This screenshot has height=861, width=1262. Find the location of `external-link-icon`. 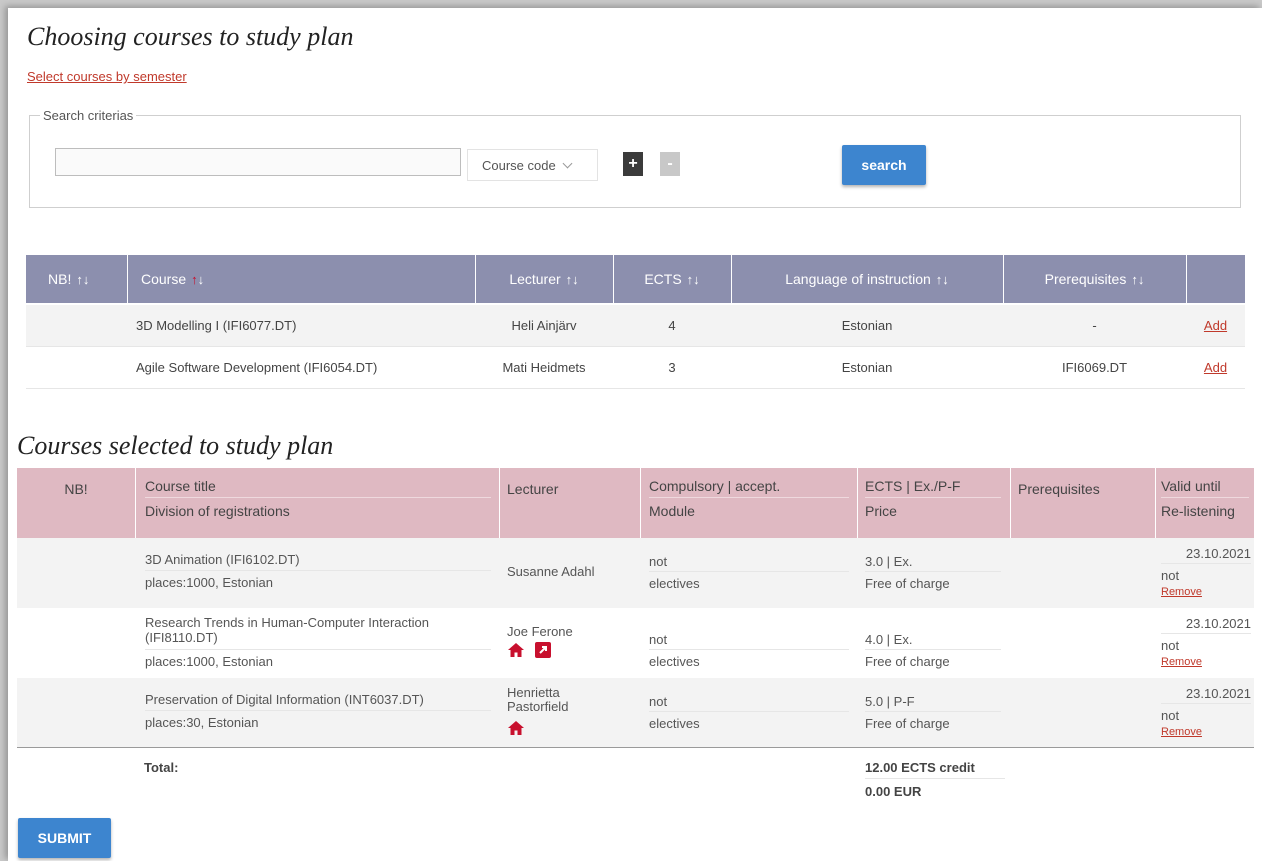

external-link-icon is located at coordinates (543, 650).